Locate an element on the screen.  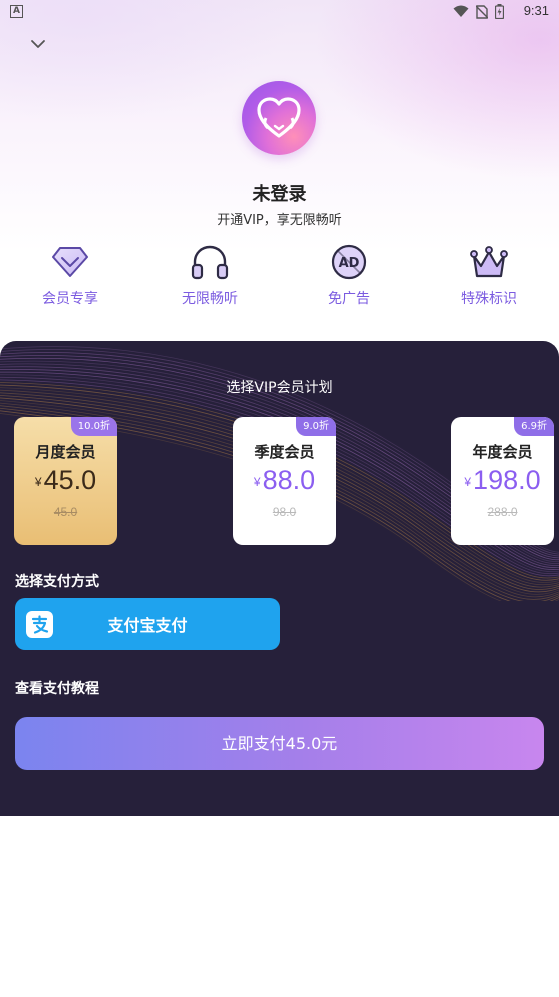
perk-no-ads: AD 免广告 is located at coordinates (349, 275).